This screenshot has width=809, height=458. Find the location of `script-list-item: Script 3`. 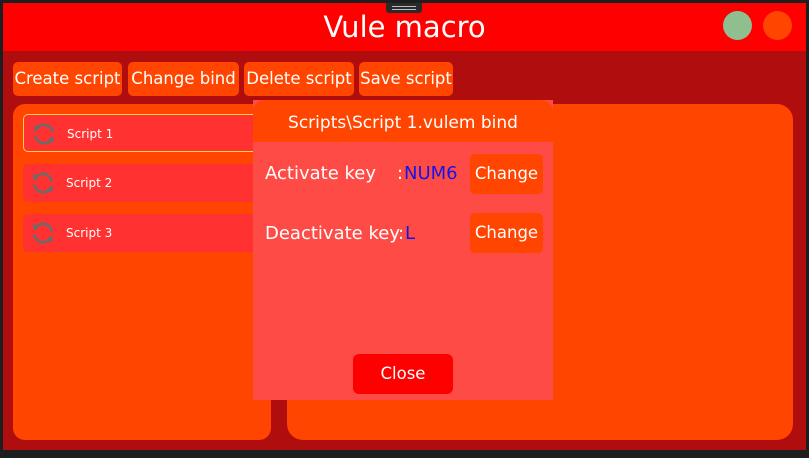

script-list-item: Script 3 is located at coordinates (142, 233).